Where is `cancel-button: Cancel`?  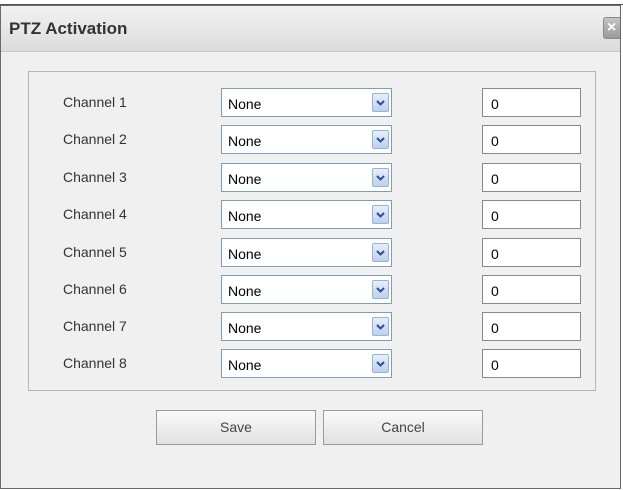
cancel-button: Cancel is located at coordinates (403, 427).